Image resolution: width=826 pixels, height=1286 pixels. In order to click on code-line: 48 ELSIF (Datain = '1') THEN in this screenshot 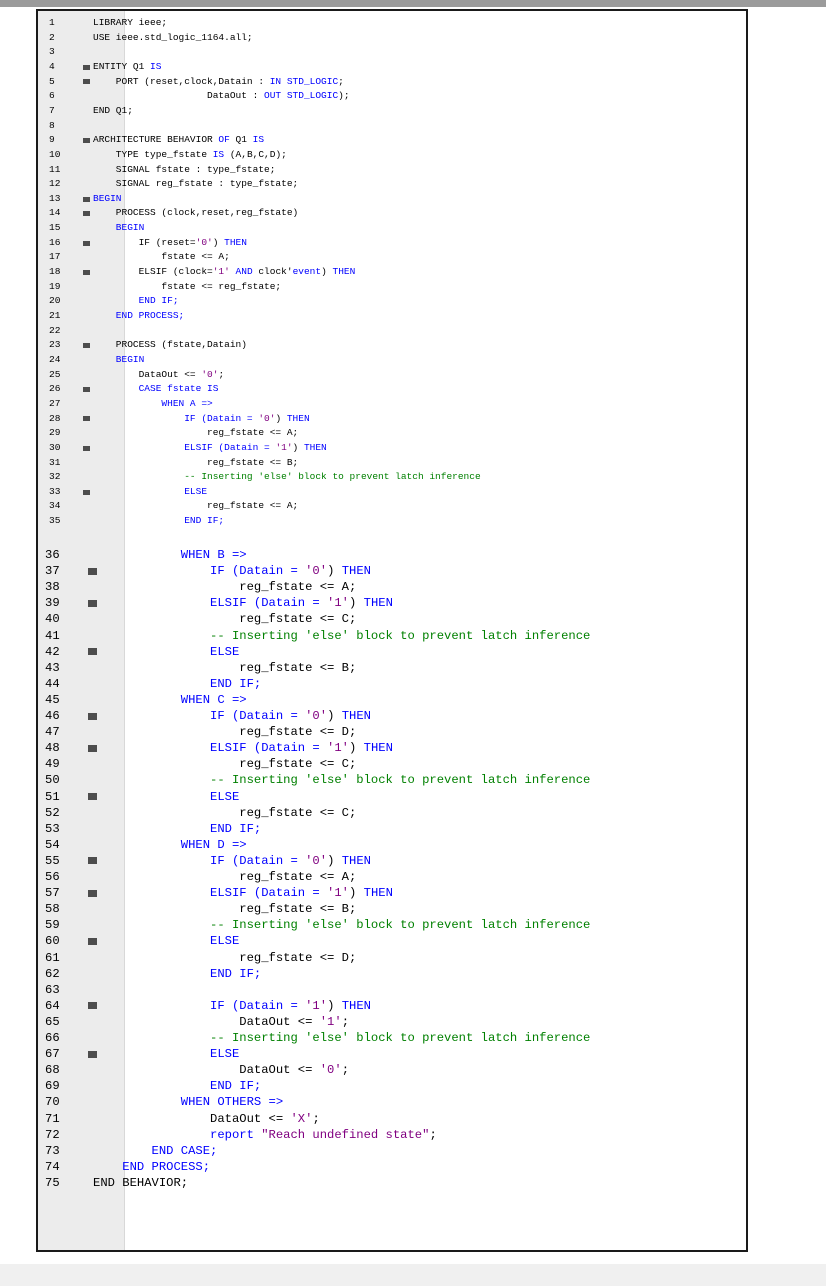, I will do `click(392, 748)`.